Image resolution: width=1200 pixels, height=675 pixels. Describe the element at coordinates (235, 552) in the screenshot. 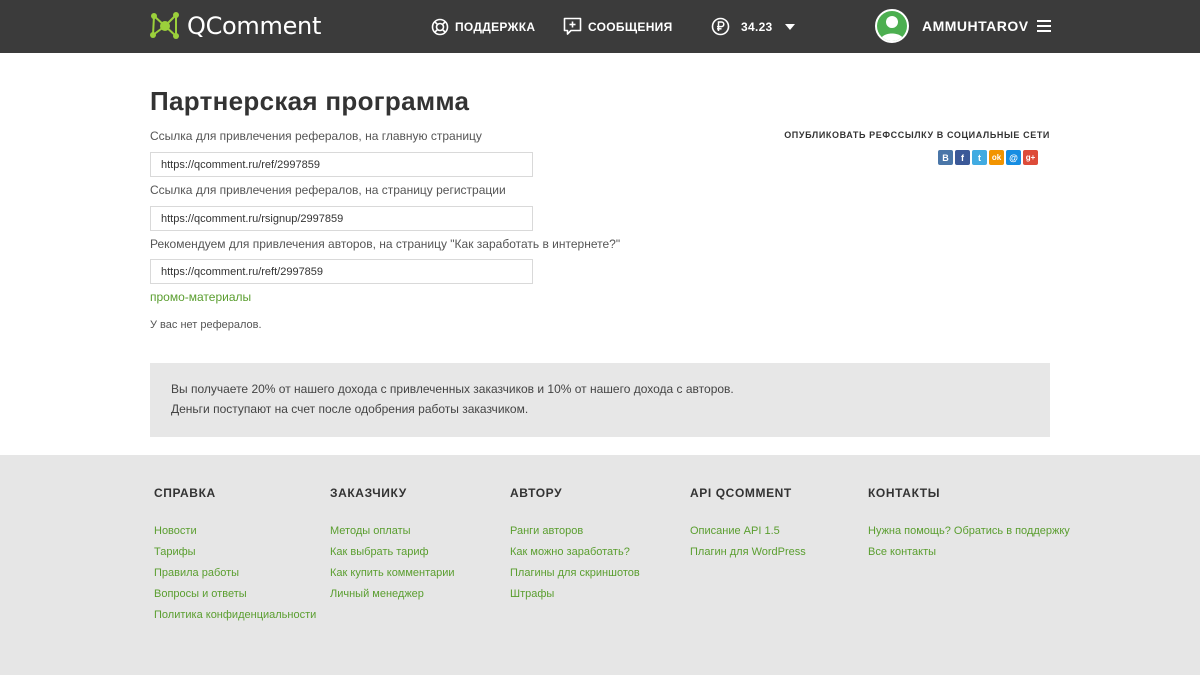

I see `footer-link: Тарифы` at that location.